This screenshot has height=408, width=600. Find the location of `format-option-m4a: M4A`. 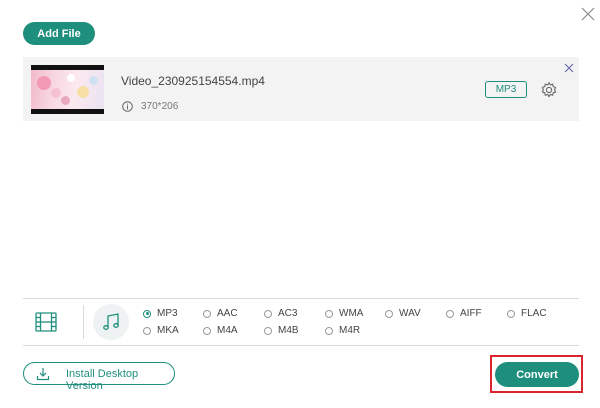

format-option-m4a: M4A is located at coordinates (220, 330).